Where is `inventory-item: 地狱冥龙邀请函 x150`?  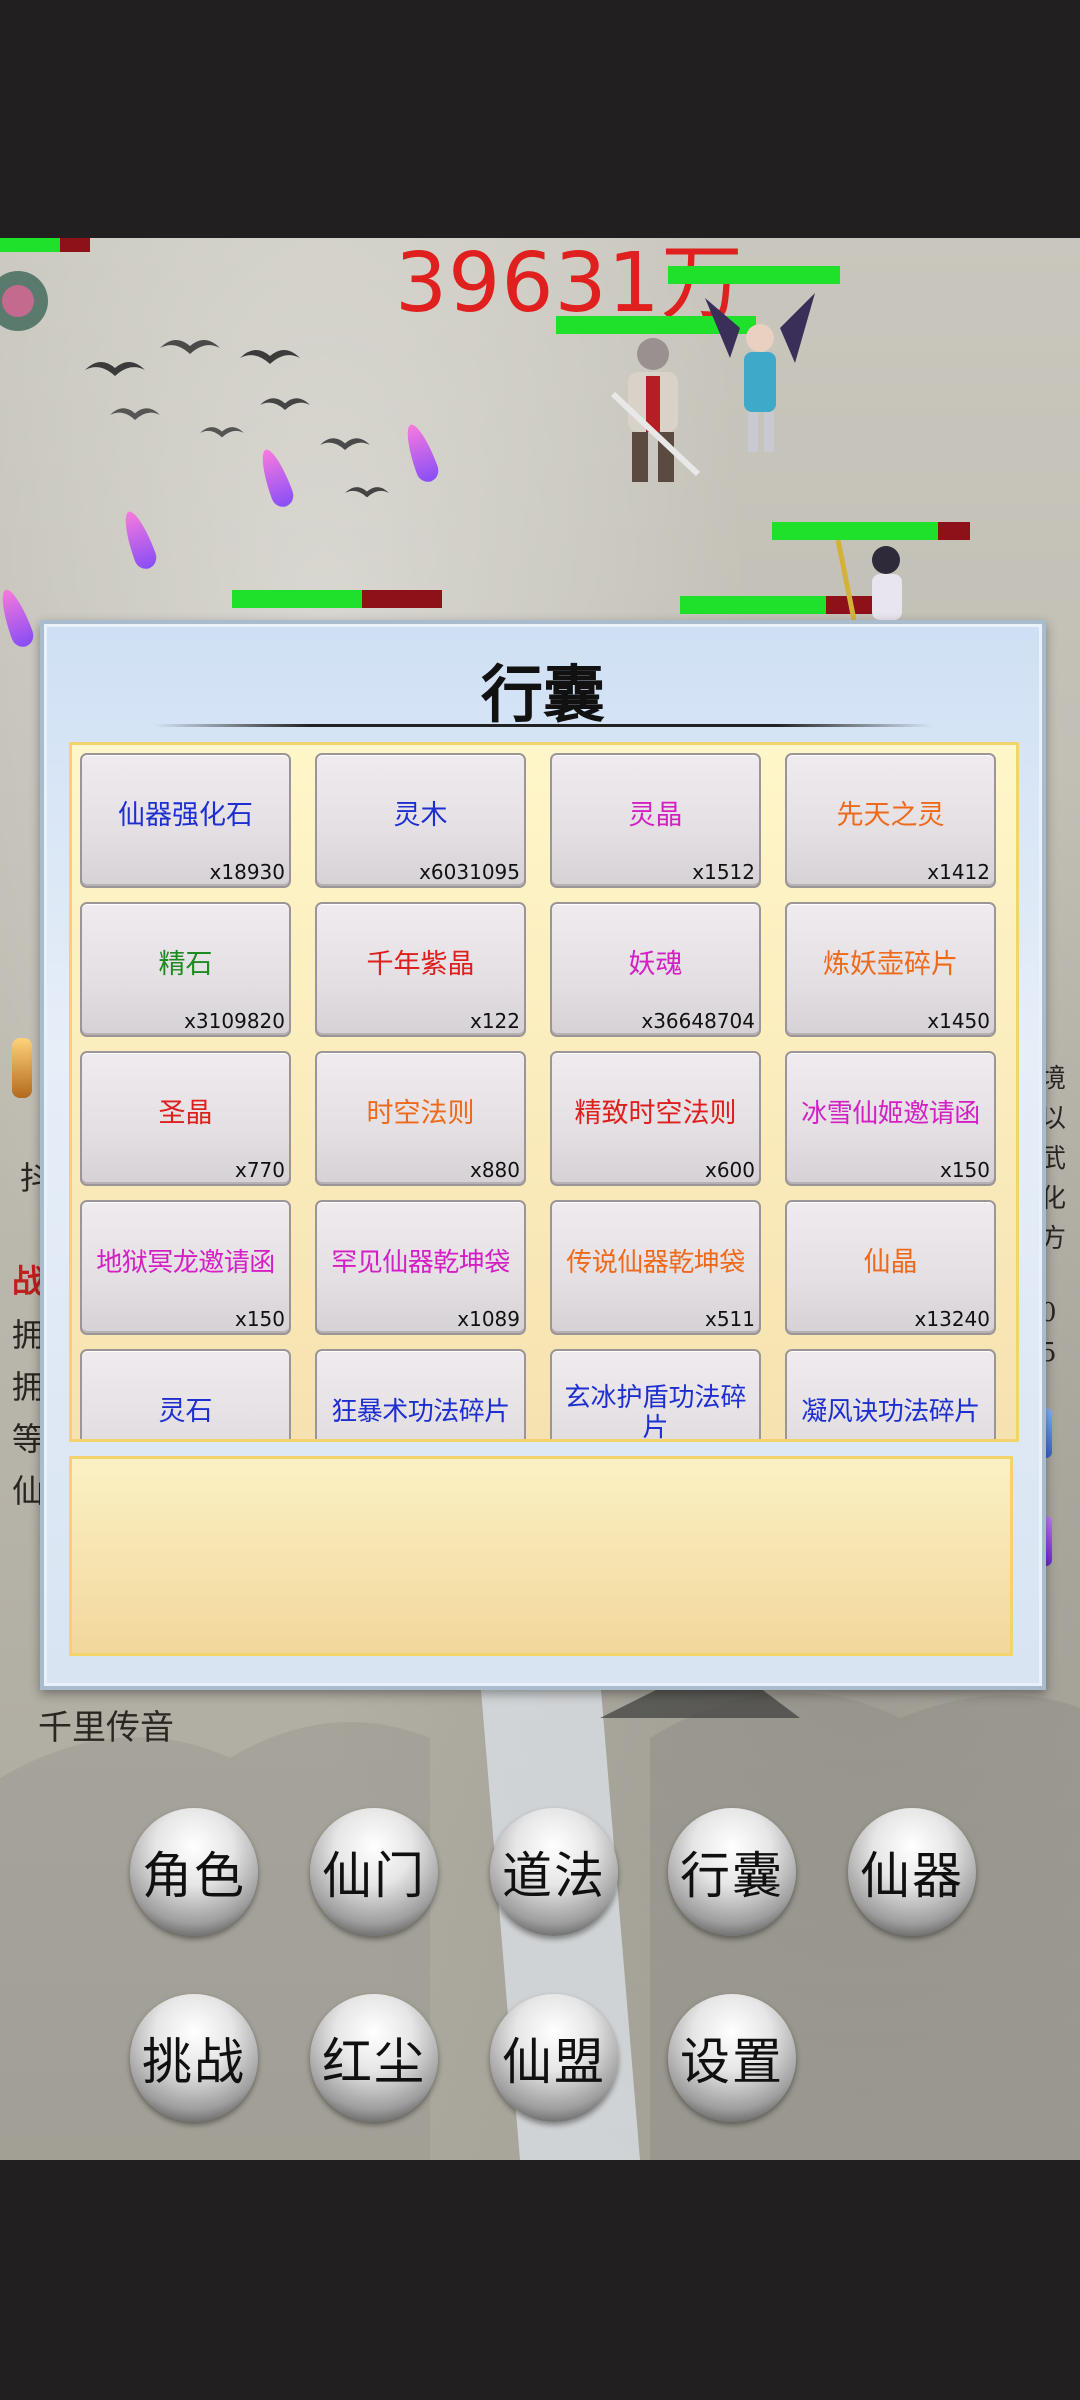
inventory-item: 地狱冥龙邀请函 x150 is located at coordinates (185, 1267).